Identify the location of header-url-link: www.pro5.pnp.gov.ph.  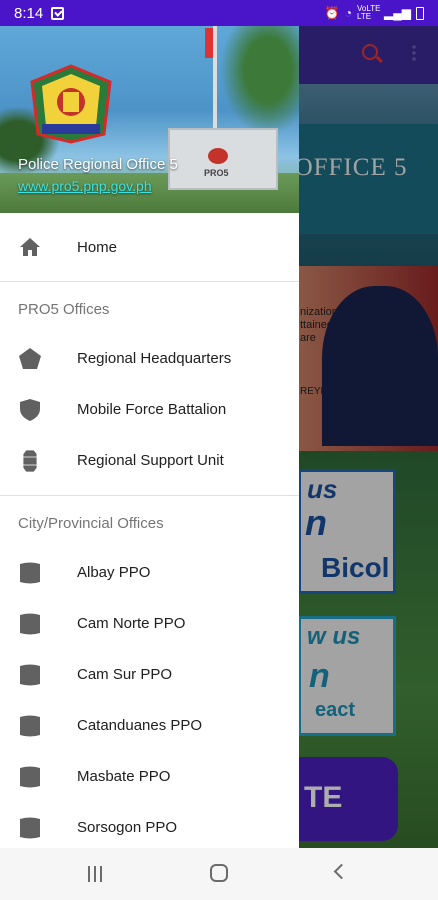
(85, 186).